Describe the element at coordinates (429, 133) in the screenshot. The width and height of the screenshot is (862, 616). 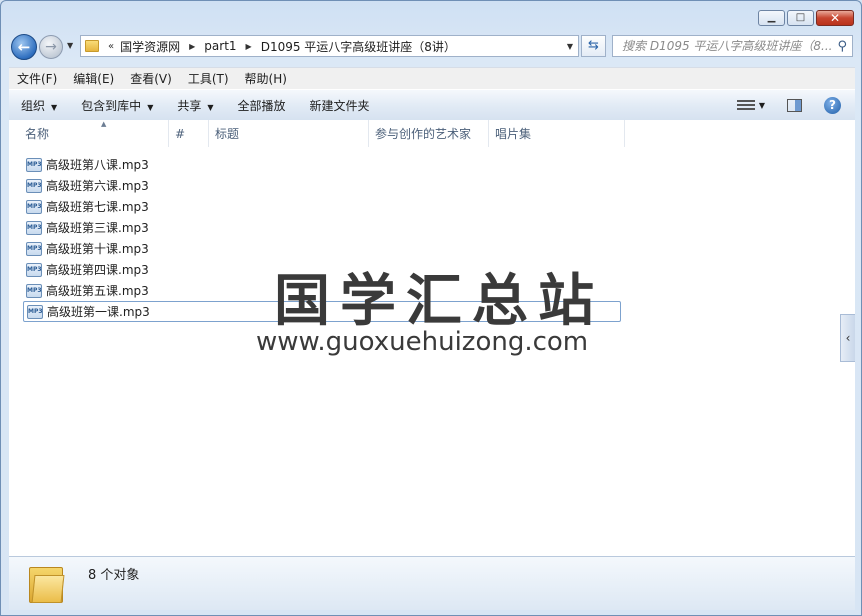
I see `column-artist: 参与创作的艺术家` at that location.